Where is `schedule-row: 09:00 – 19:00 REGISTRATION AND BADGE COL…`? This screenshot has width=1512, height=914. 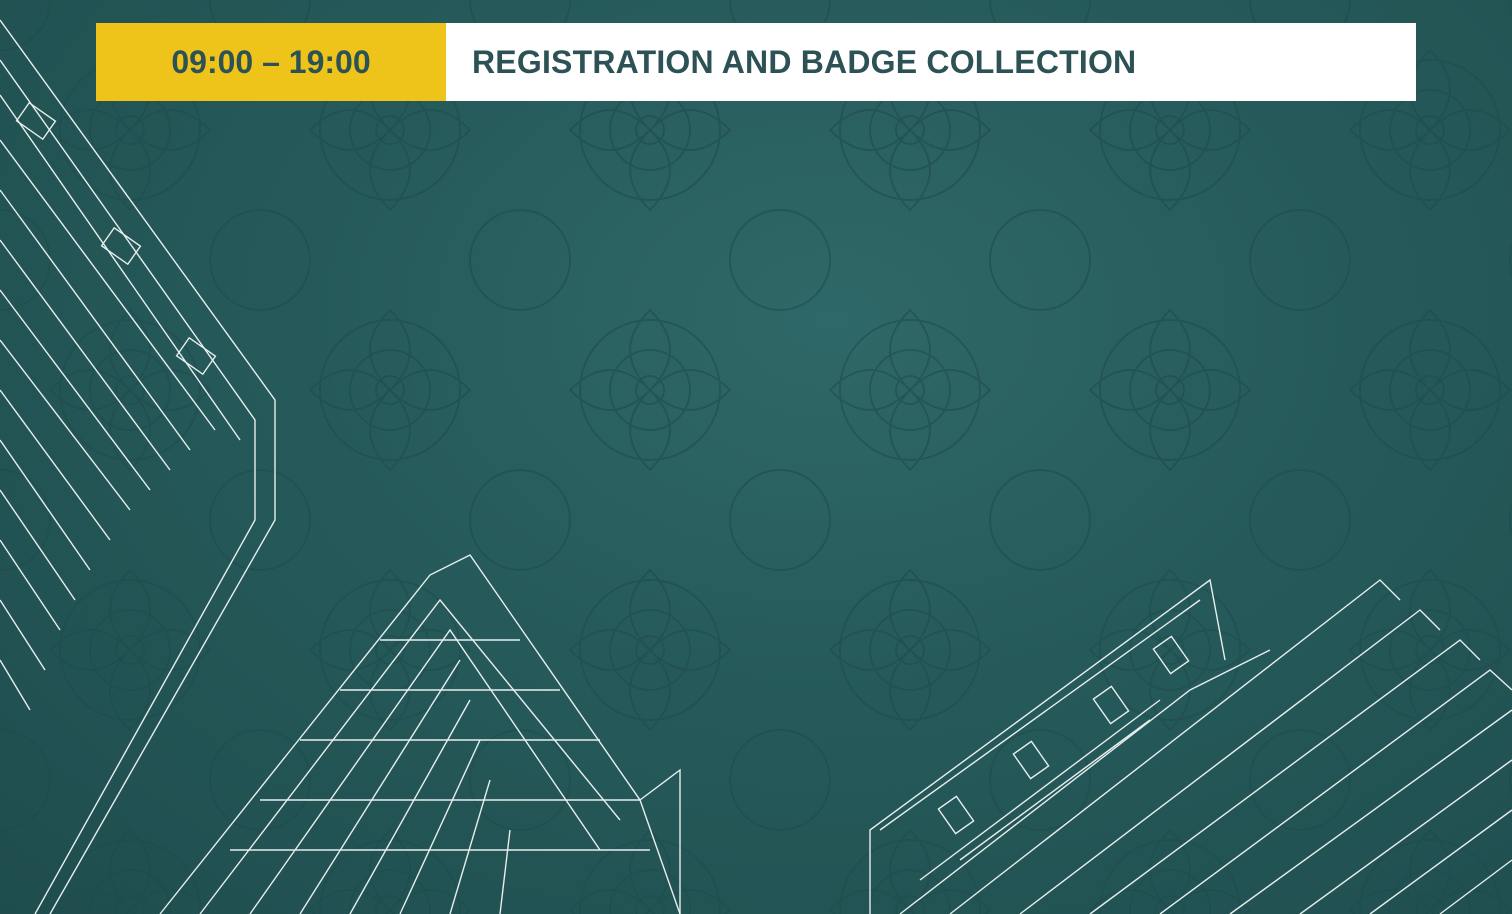 schedule-row: 09:00 – 19:00 REGISTRATION AND BADGE COL… is located at coordinates (756, 62).